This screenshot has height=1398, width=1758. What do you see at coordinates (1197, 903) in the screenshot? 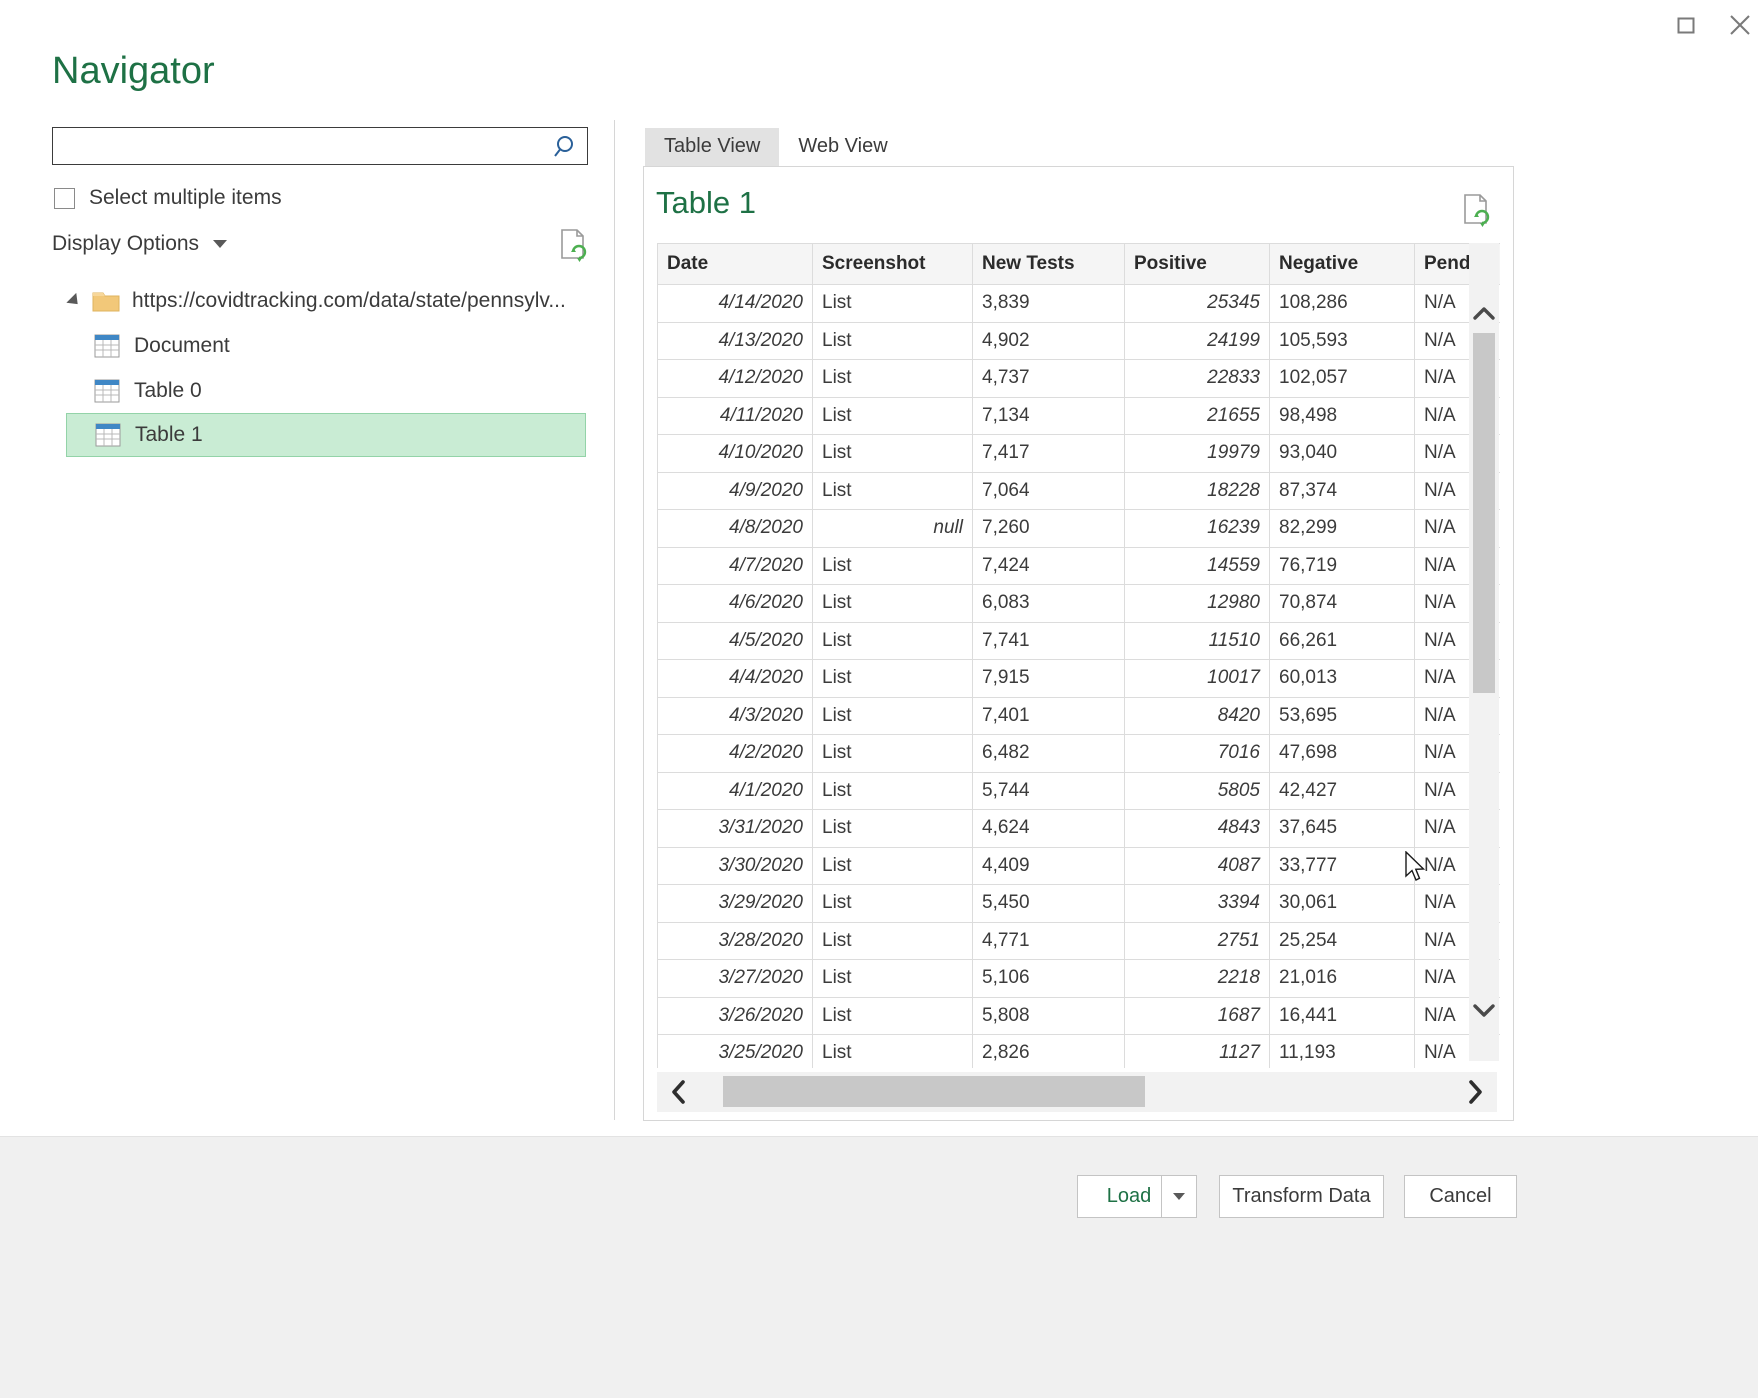
I see `cell-positive: 3394` at bounding box center [1197, 903].